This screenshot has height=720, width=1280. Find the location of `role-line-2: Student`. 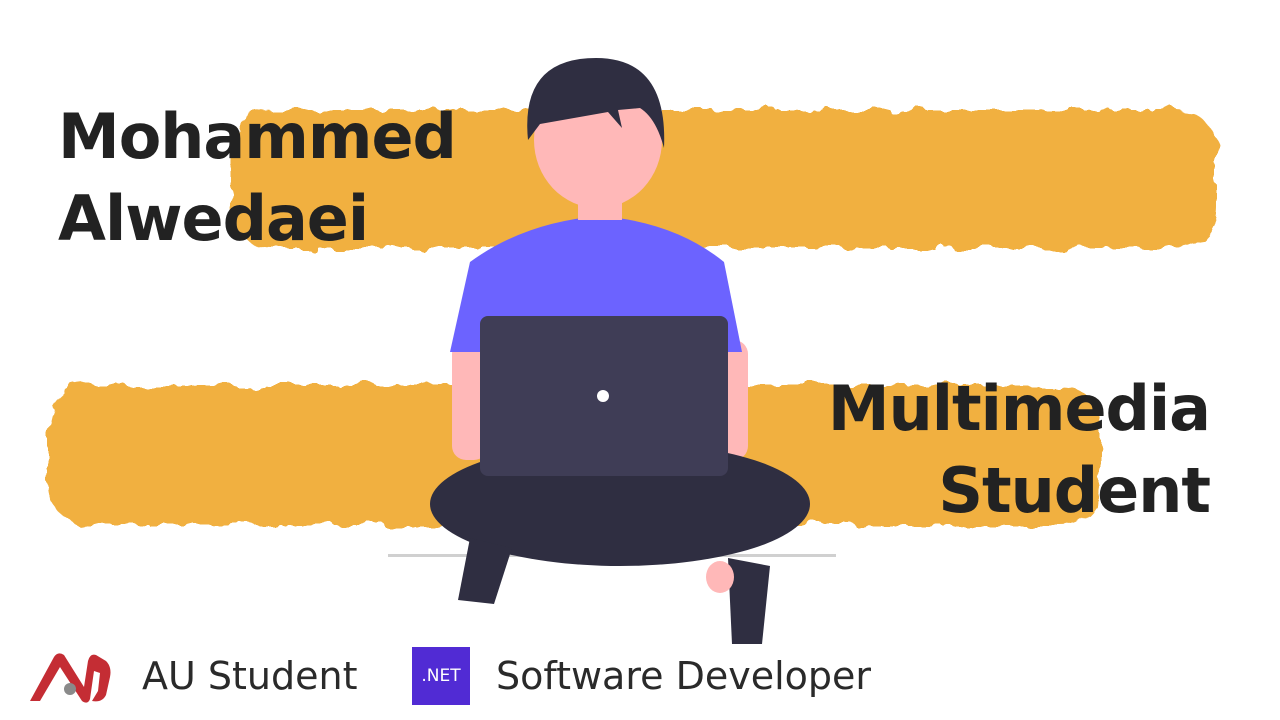

role-line-2: Student is located at coordinates (1074, 490).